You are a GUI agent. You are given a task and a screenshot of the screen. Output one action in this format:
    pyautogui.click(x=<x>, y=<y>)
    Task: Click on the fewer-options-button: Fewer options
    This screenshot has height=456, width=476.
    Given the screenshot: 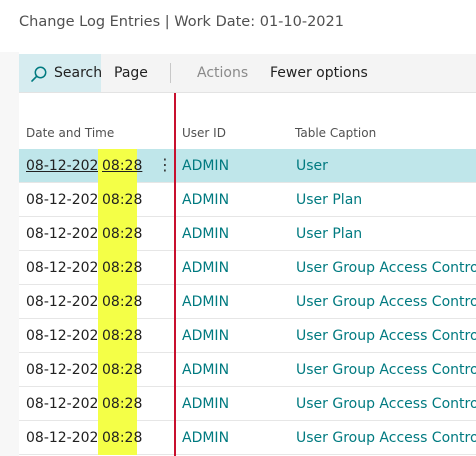 What is the action you would take?
    pyautogui.click(x=319, y=73)
    